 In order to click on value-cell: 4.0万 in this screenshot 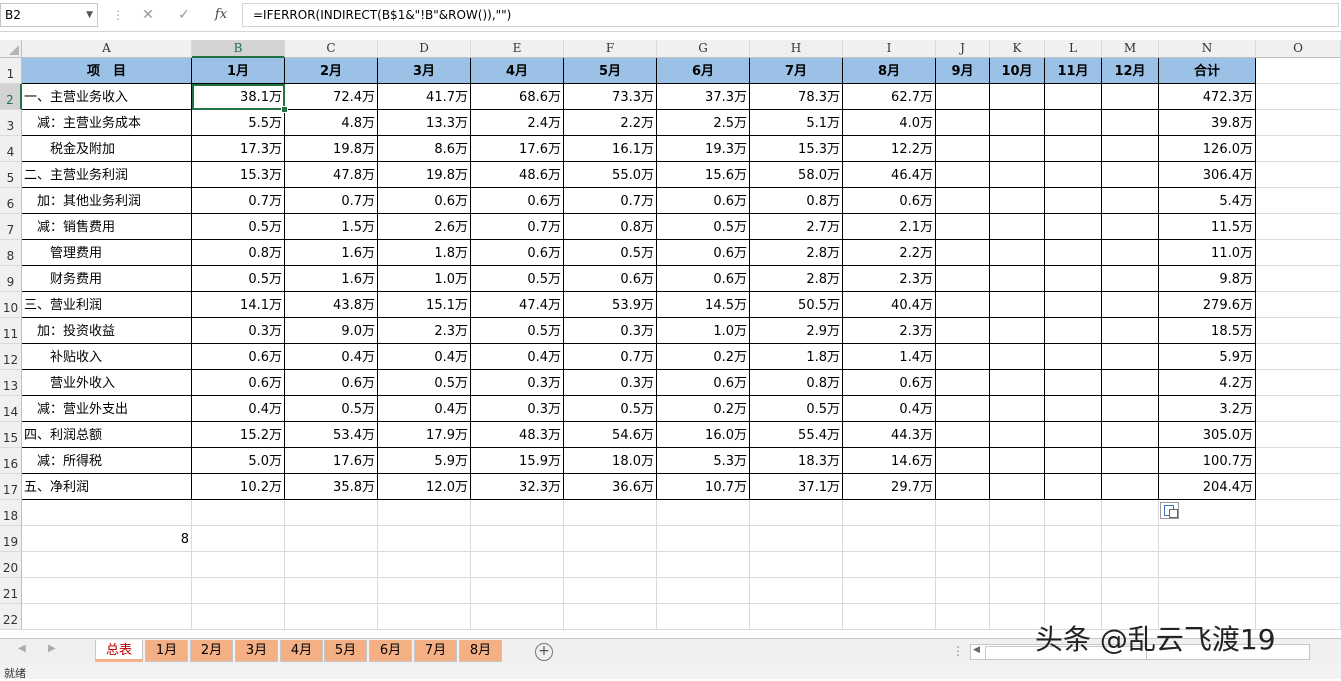, I will do `click(889, 123)`.